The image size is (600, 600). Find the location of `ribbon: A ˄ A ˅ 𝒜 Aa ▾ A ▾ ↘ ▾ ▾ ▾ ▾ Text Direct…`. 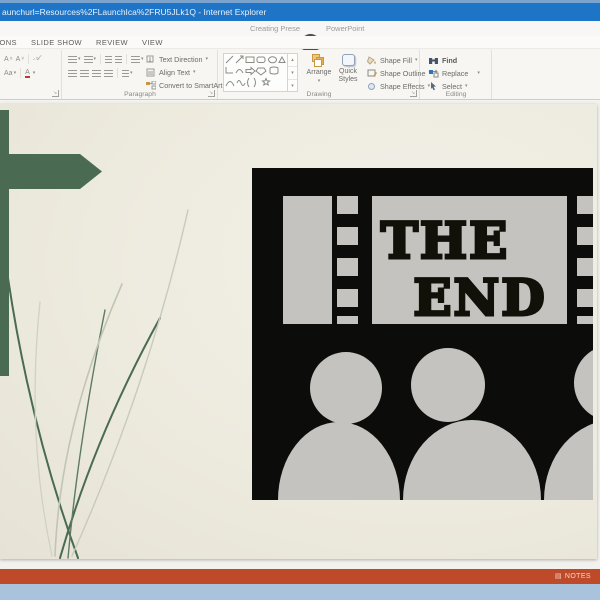

ribbon: A ˄ A ˅ 𝒜 Aa ▾ A ▾ ↘ ▾ ▾ ▾ ▾ Text Direct… is located at coordinates (300, 75).